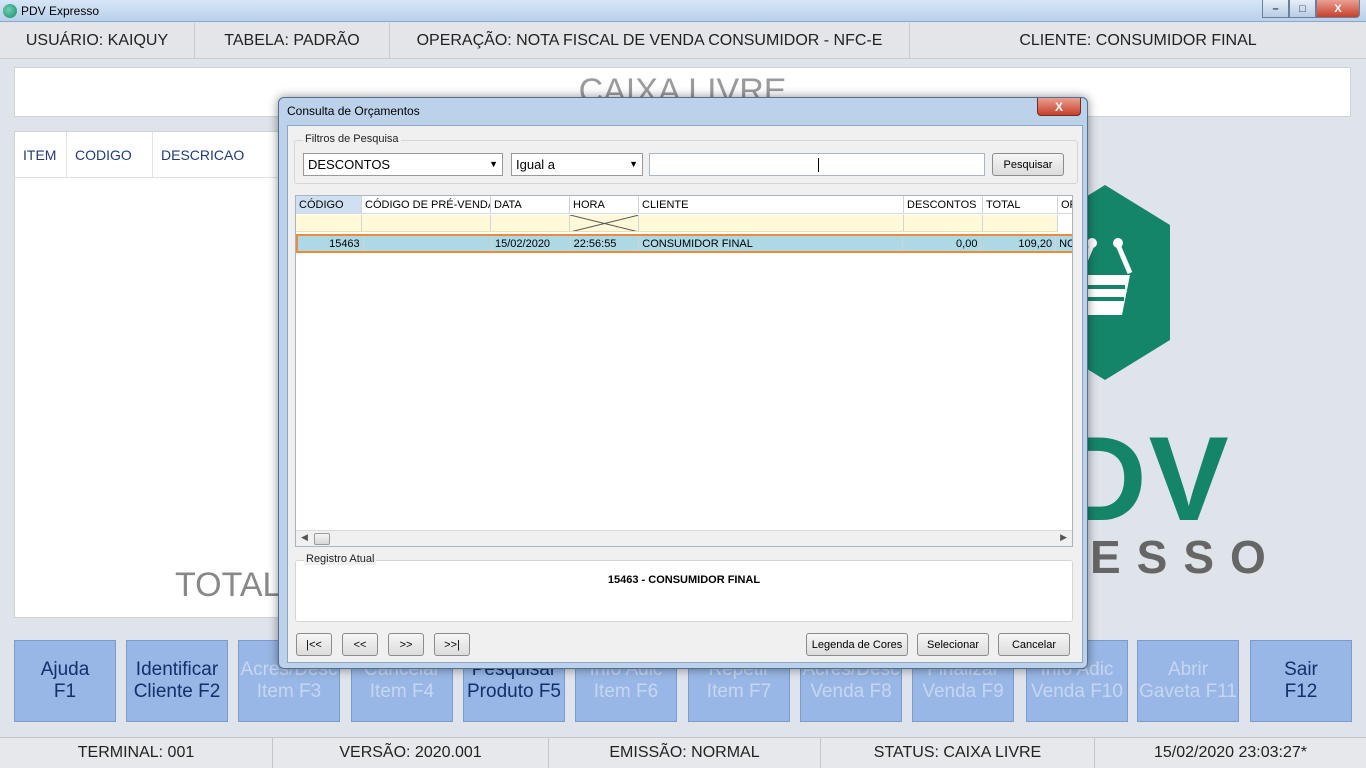 The width and height of the screenshot is (1366, 768). I want to click on window-title: PDV Expresso, so click(60, 11).